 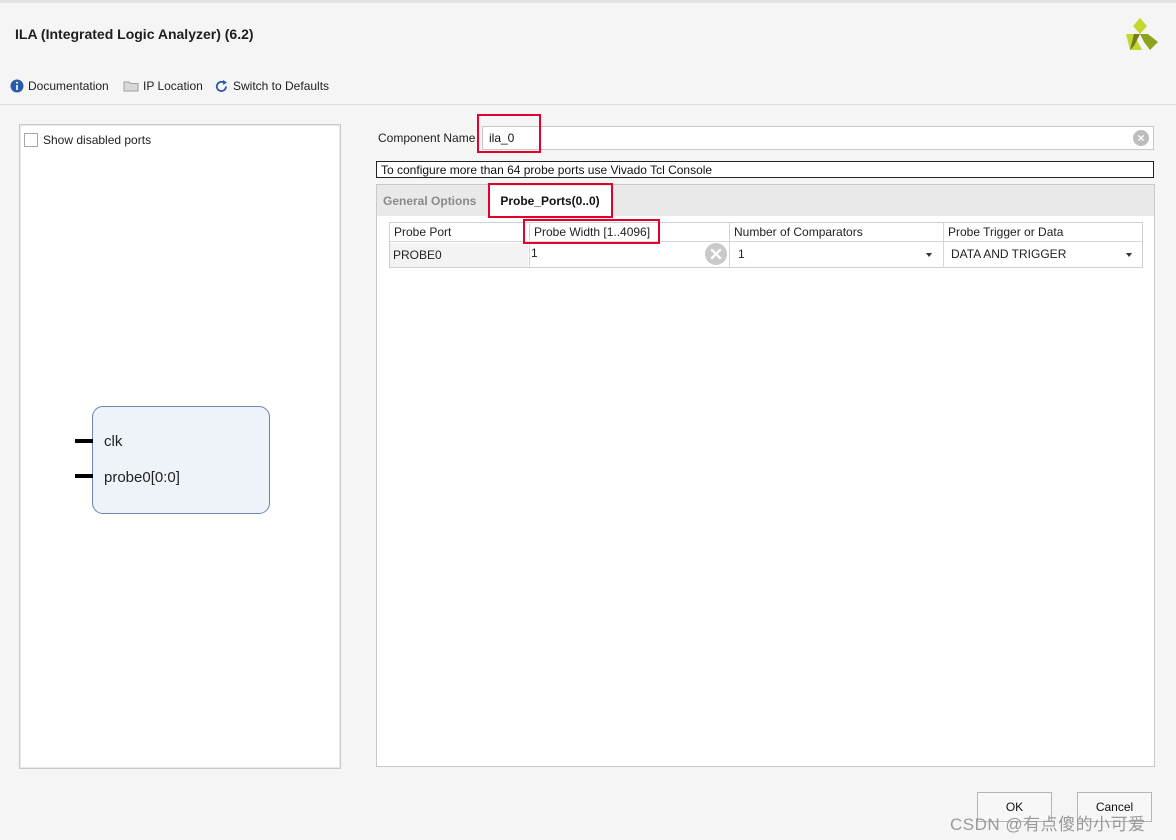 What do you see at coordinates (427, 138) in the screenshot?
I see `component-name-label: Component Name` at bounding box center [427, 138].